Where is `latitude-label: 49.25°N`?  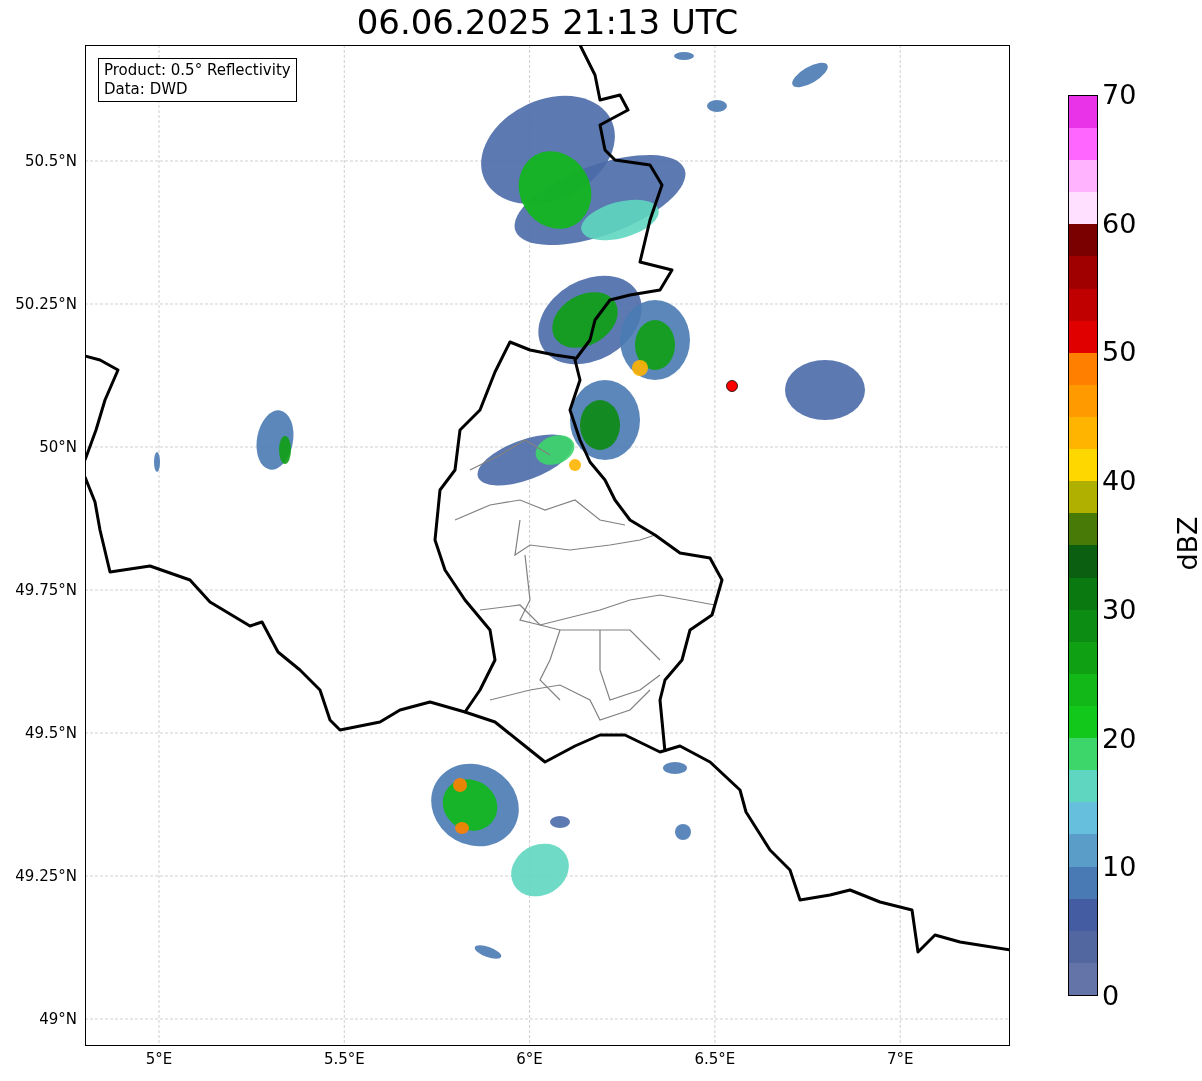 latitude-label: 49.25°N is located at coordinates (46, 876).